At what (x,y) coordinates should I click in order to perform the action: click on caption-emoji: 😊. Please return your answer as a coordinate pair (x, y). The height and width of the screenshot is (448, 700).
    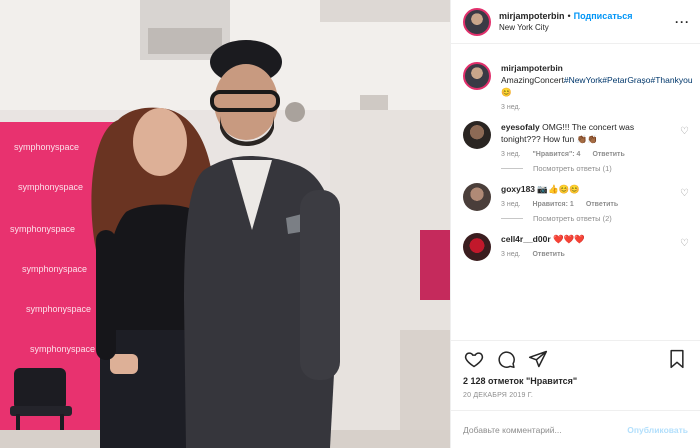
    Looking at the image, I should click on (506, 92).